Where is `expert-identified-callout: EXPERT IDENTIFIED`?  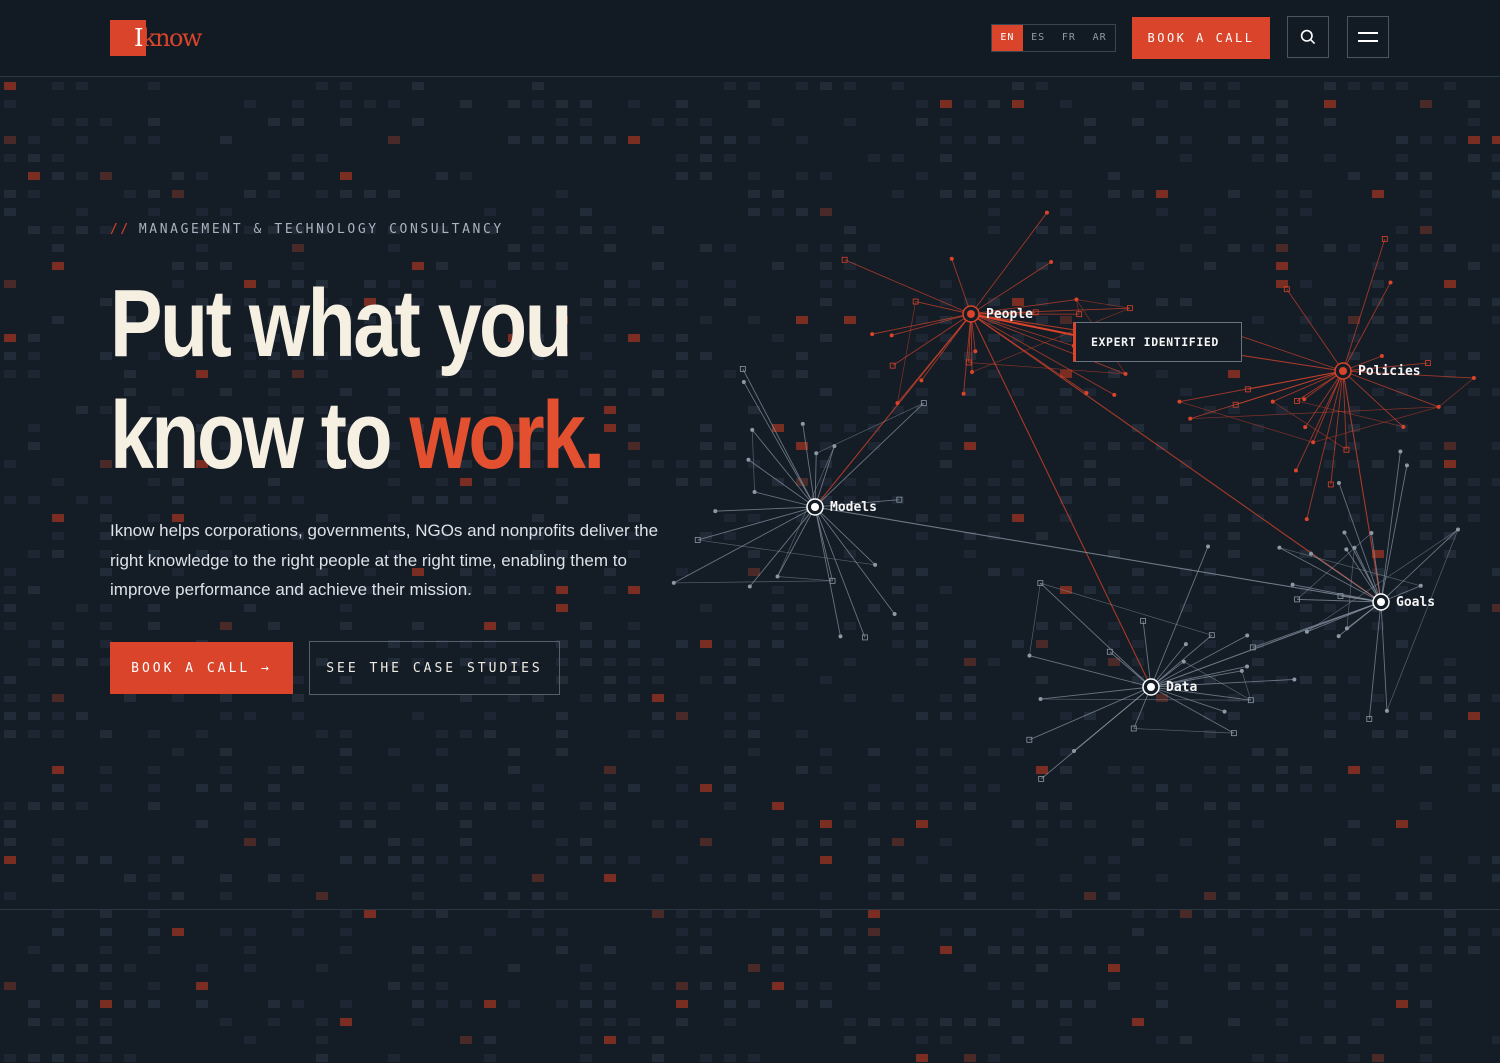 expert-identified-callout: EXPERT IDENTIFIED is located at coordinates (1157, 342).